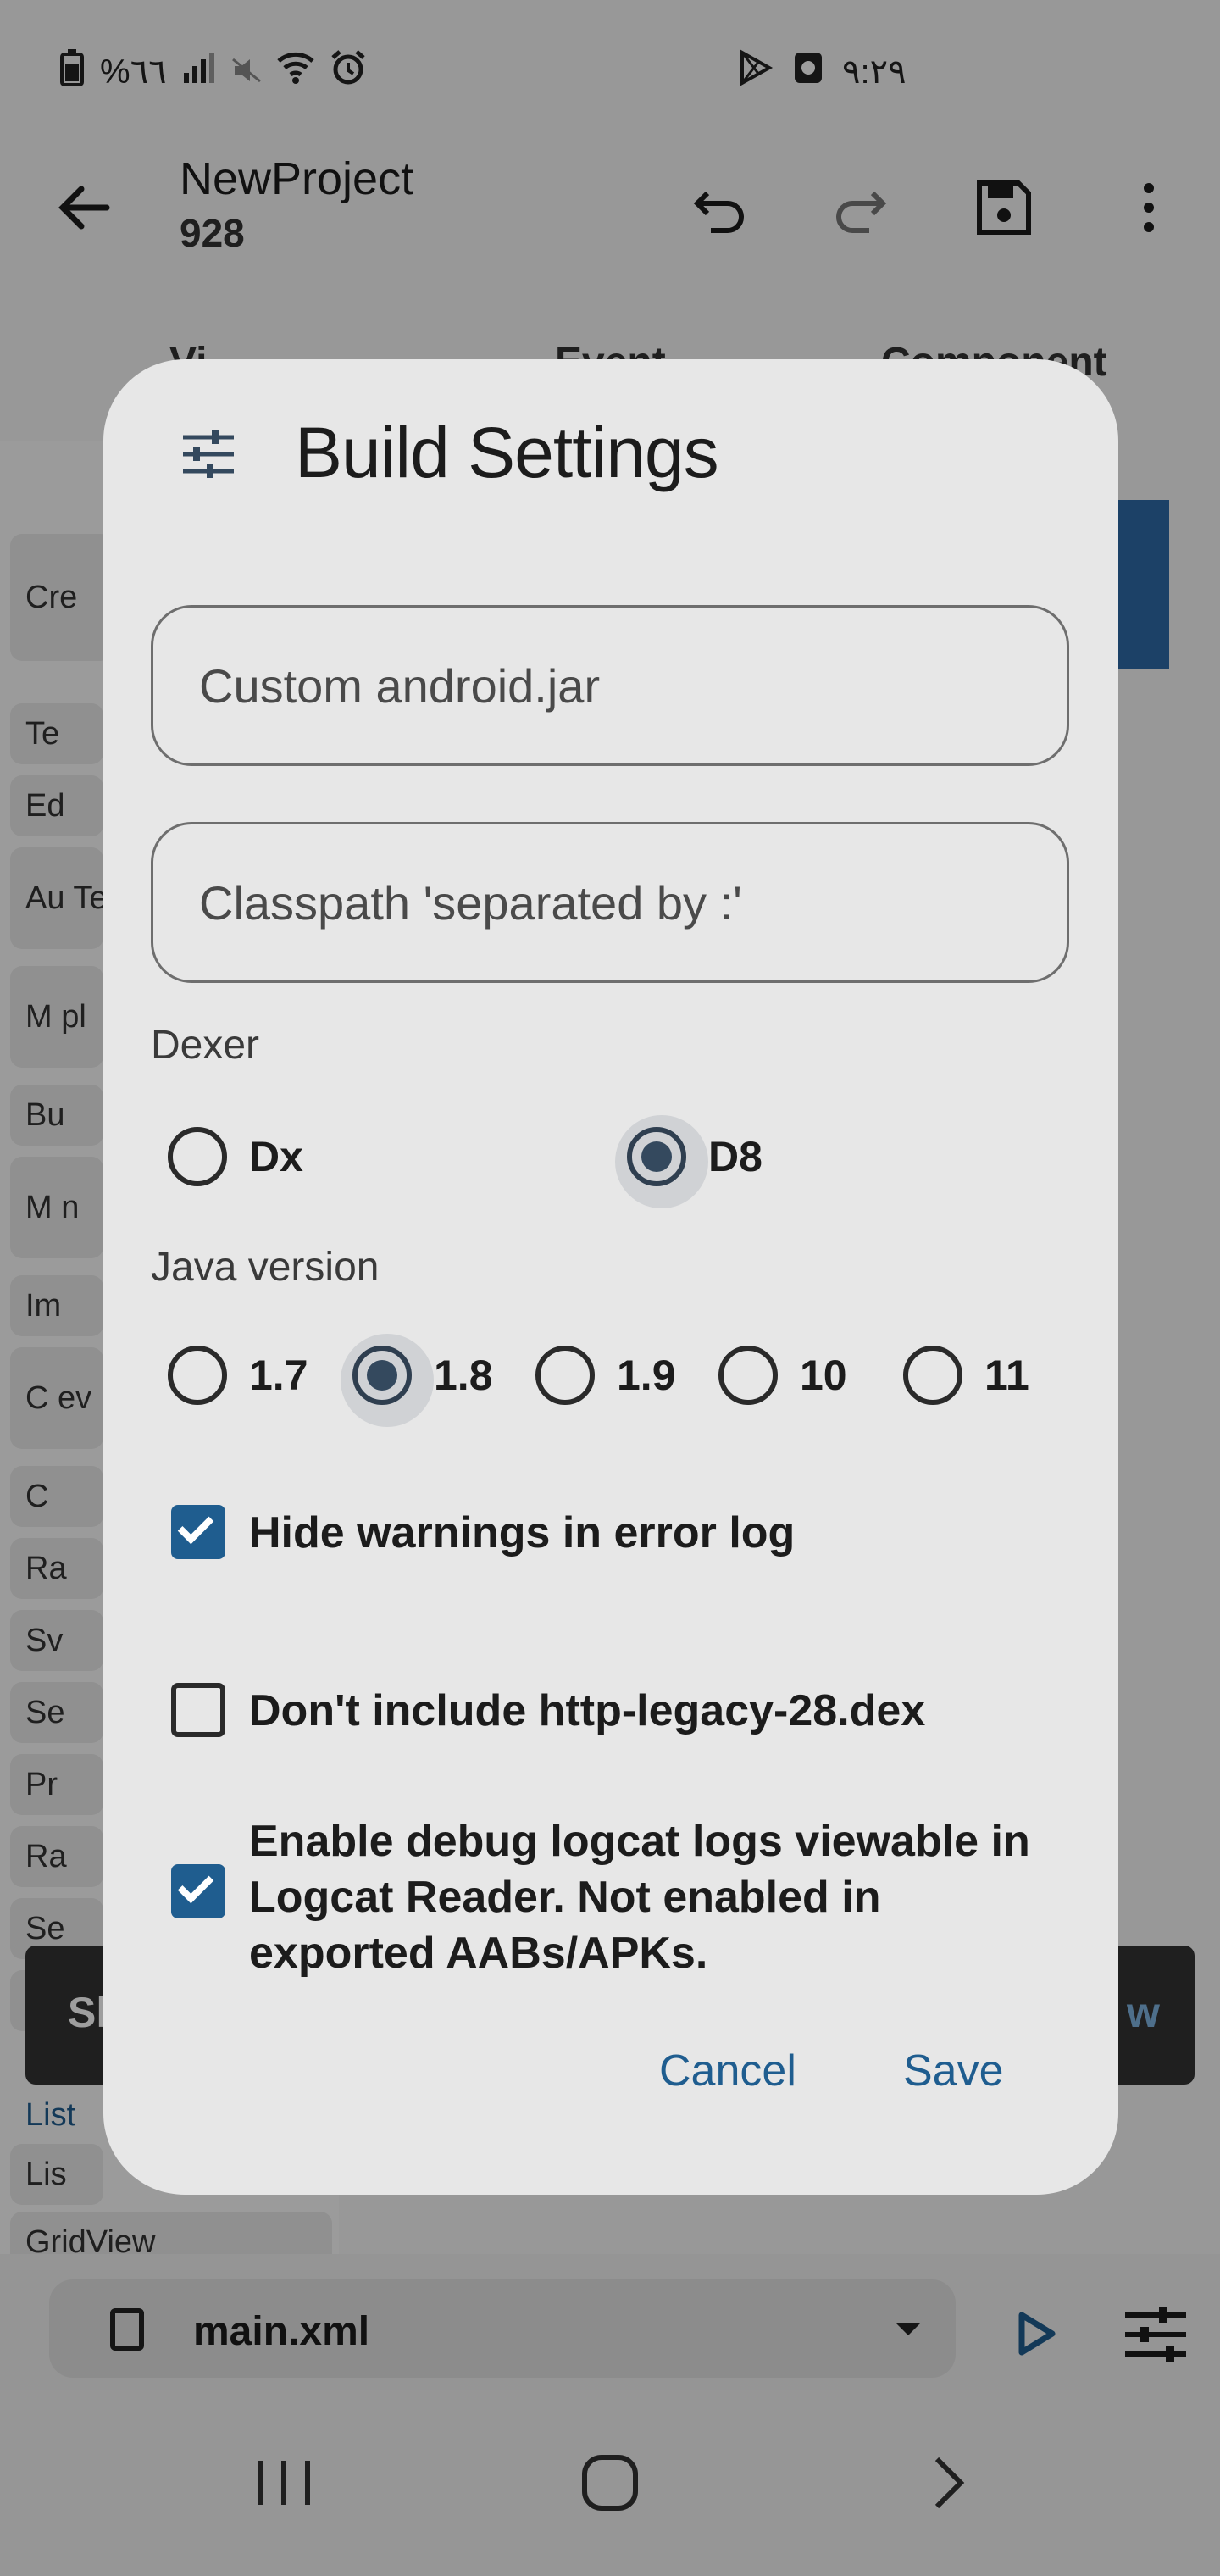 The image size is (1220, 2576). I want to click on dexer-label: Dexer, so click(205, 1045).